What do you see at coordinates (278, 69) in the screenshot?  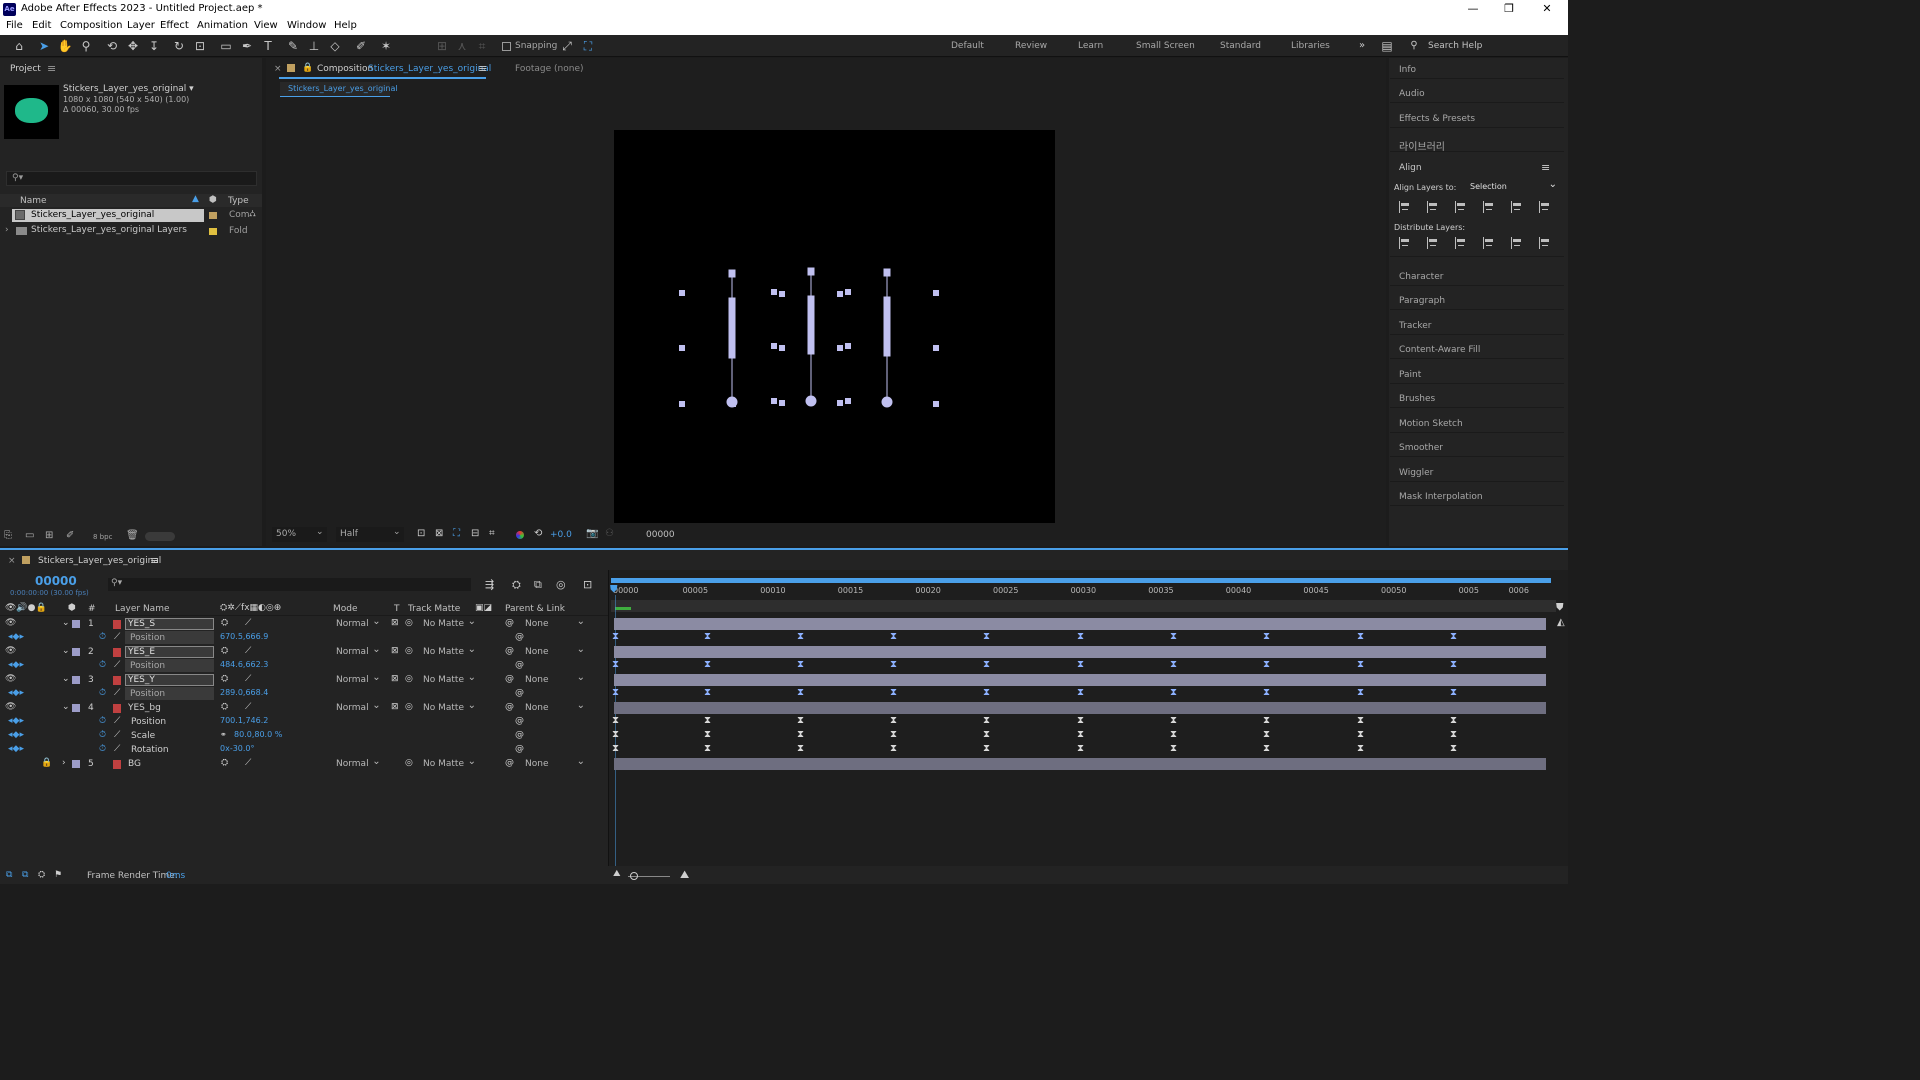 I see `close-tab-icon: ×` at bounding box center [278, 69].